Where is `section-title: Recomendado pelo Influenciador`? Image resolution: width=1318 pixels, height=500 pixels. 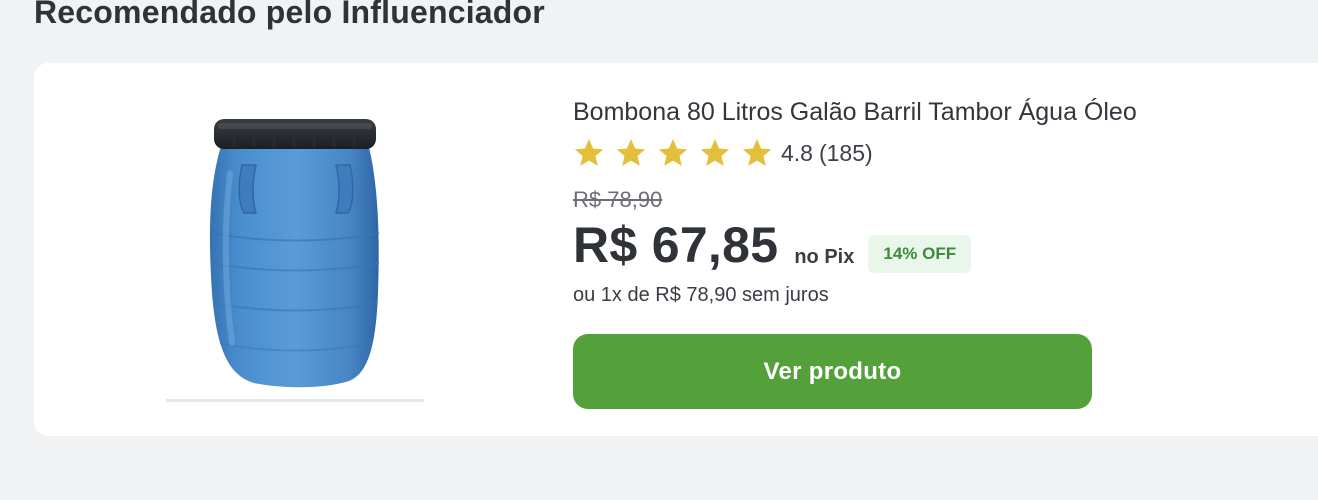 section-title: Recomendado pelo Influenciador is located at coordinates (289, 15).